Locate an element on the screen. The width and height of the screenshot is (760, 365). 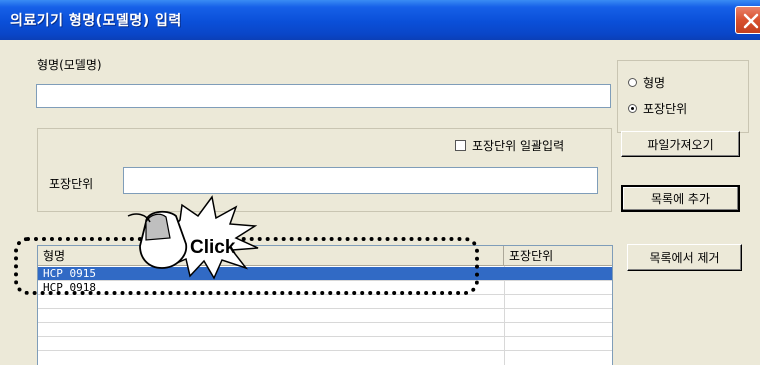
annotation-overlay: Click is located at coordinates (193, 237).